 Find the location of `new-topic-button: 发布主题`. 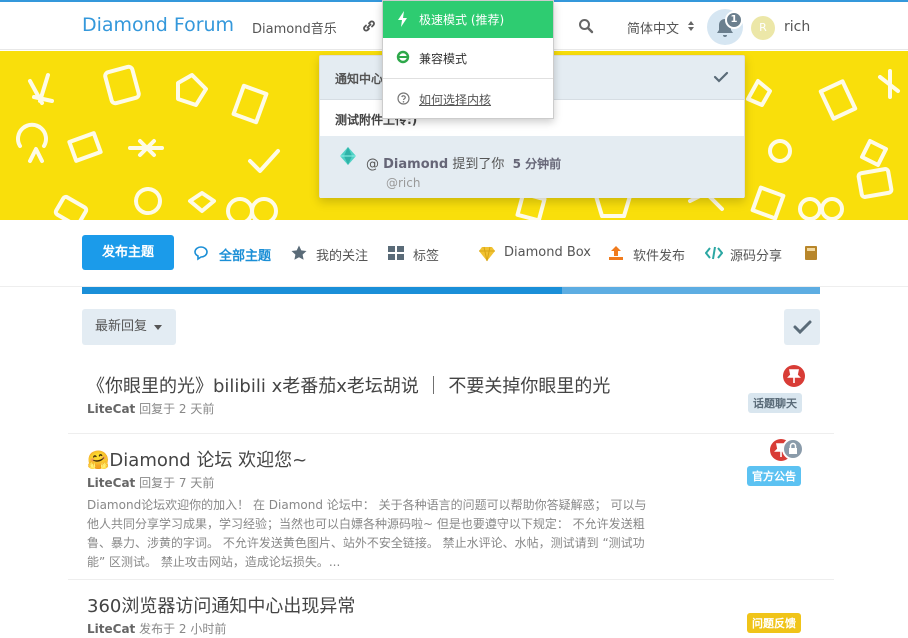

new-topic-button: 发布主题 is located at coordinates (128, 252).